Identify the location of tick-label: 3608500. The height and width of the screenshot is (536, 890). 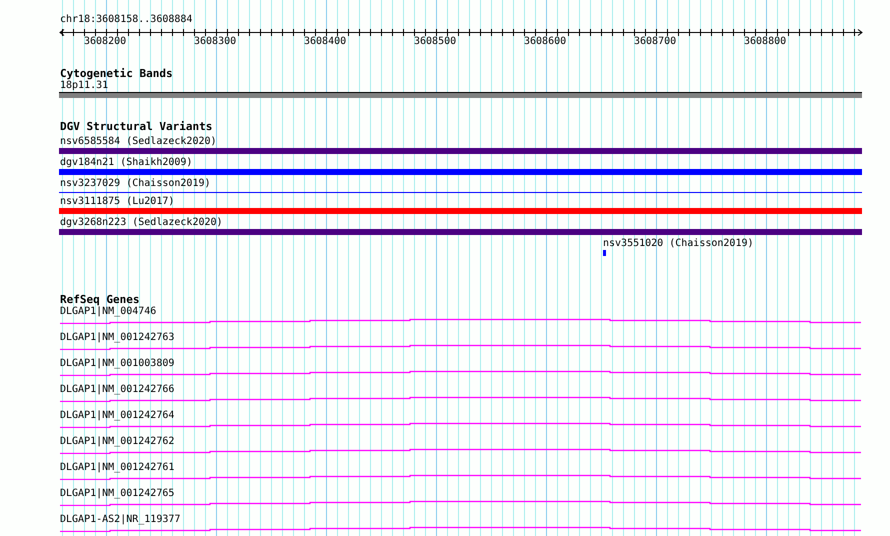
(435, 41).